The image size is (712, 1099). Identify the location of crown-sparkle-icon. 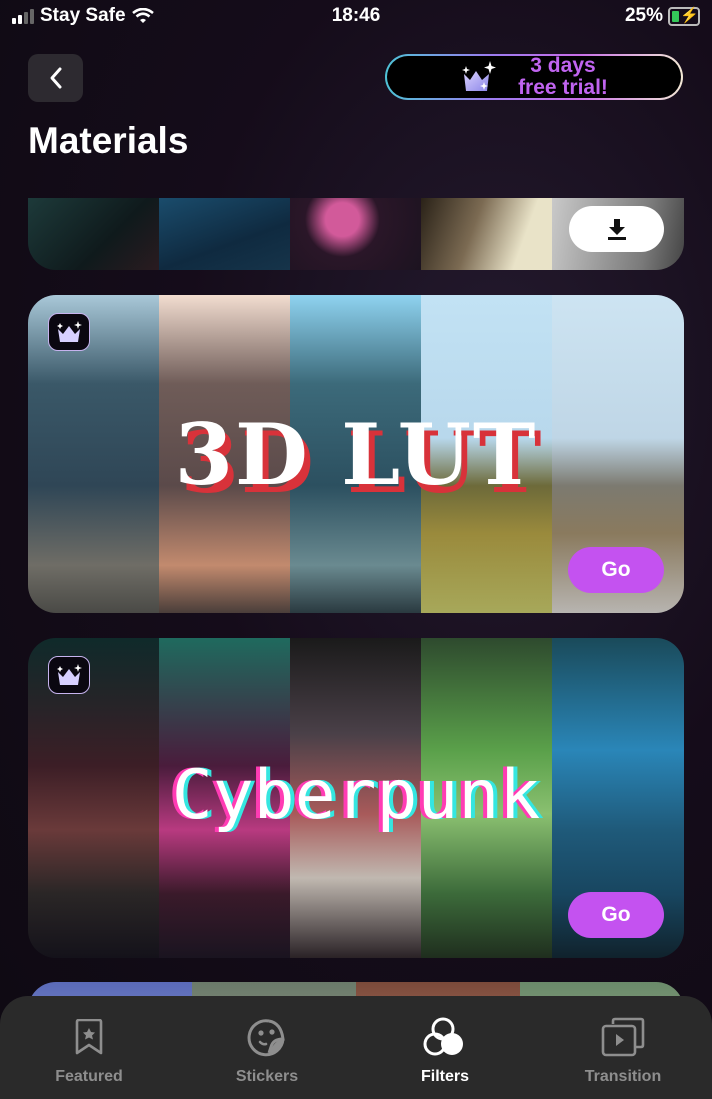
(479, 76).